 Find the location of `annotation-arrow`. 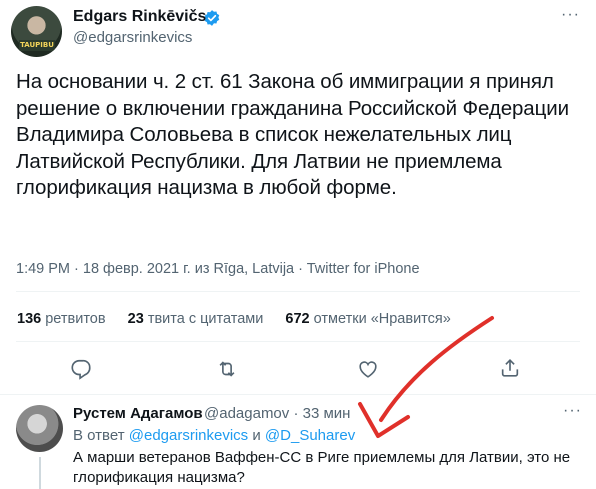

annotation-arrow is located at coordinates (426, 377).